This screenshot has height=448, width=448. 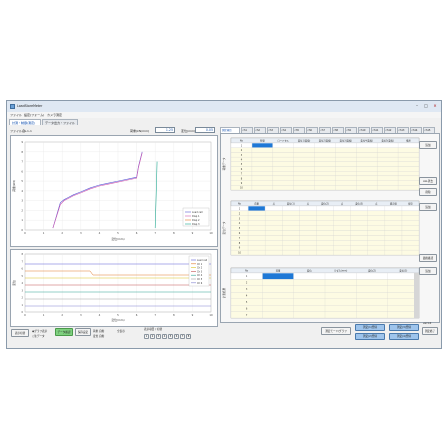 I want to click on field1-label: 荷重(kN/mm), so click(x=140, y=131).